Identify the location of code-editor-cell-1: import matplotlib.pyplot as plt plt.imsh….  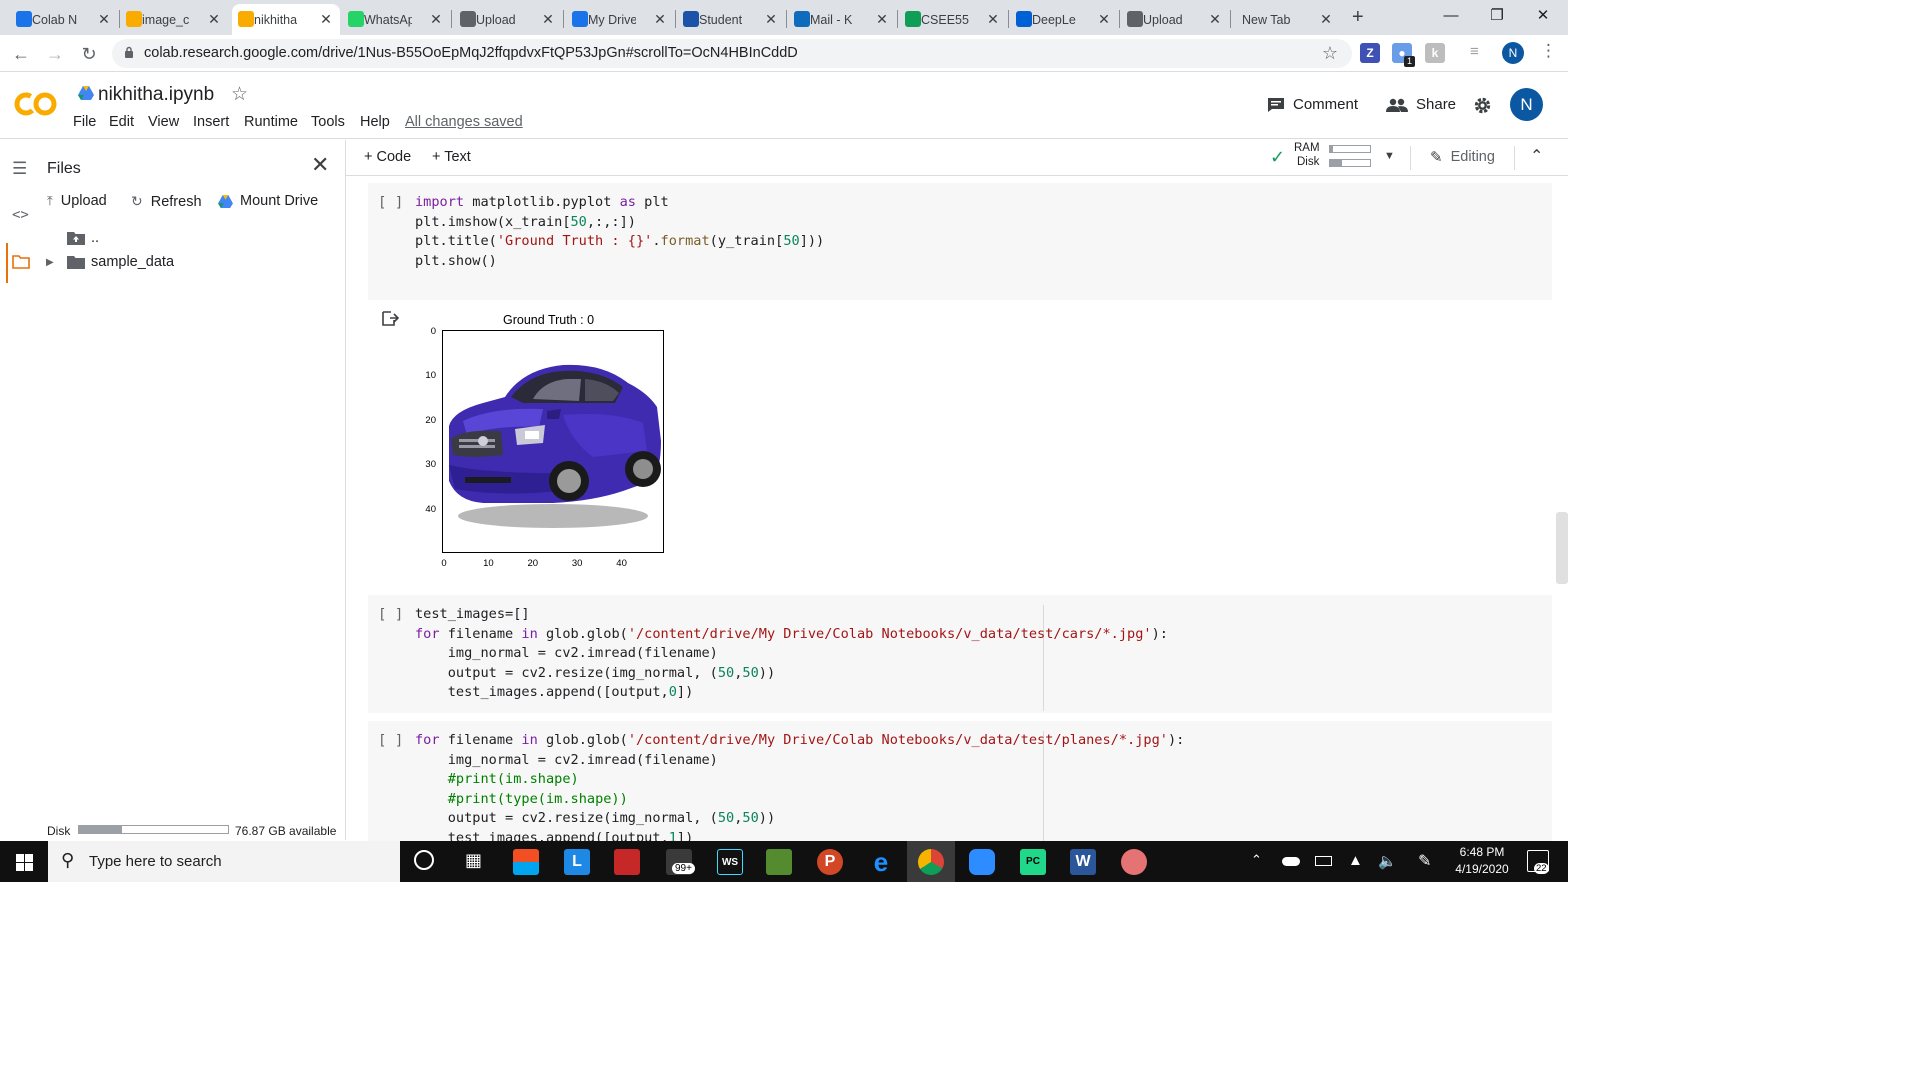
(619, 232).